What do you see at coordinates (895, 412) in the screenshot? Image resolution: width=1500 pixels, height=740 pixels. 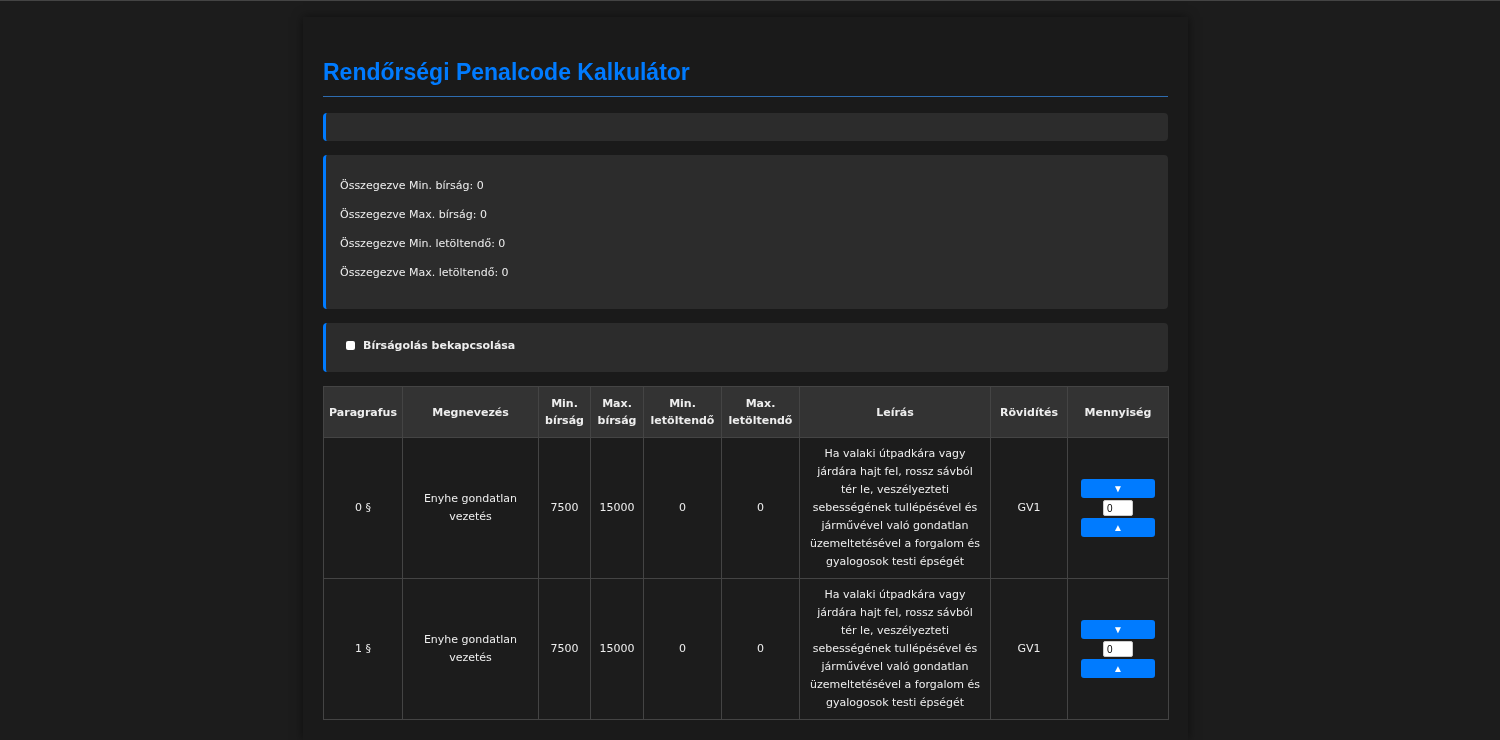 I see `column-header: Leírás` at bounding box center [895, 412].